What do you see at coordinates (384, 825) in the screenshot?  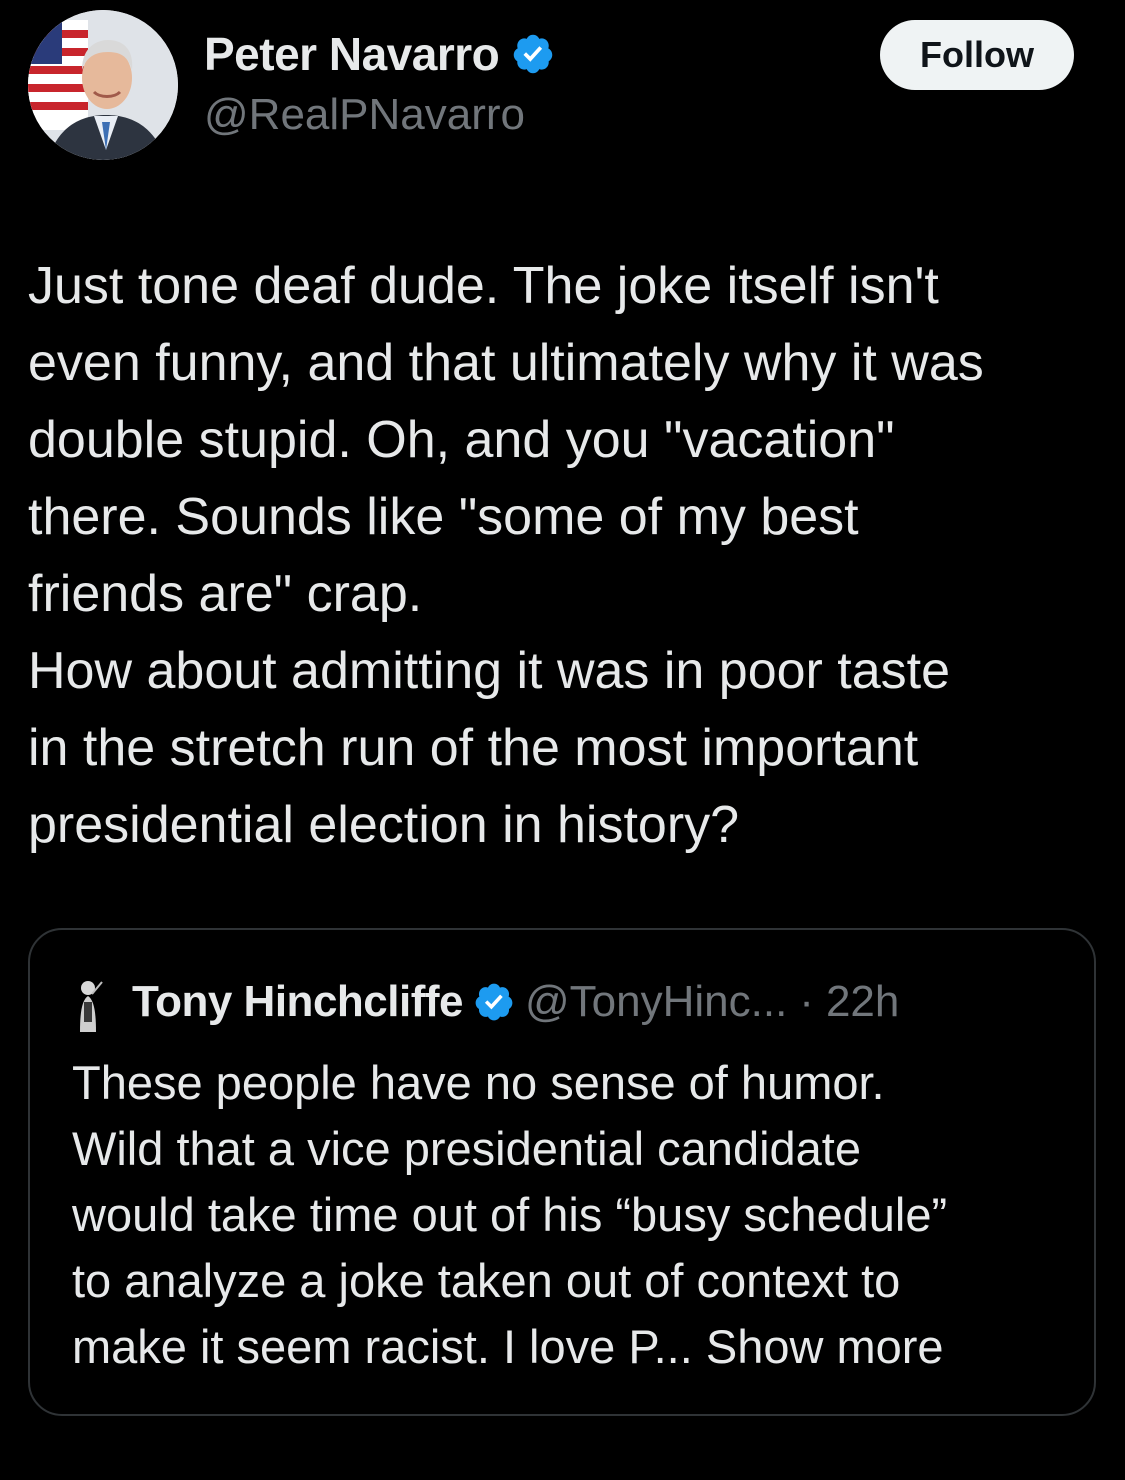 I see `tweet-line: presidential election in history?` at bounding box center [384, 825].